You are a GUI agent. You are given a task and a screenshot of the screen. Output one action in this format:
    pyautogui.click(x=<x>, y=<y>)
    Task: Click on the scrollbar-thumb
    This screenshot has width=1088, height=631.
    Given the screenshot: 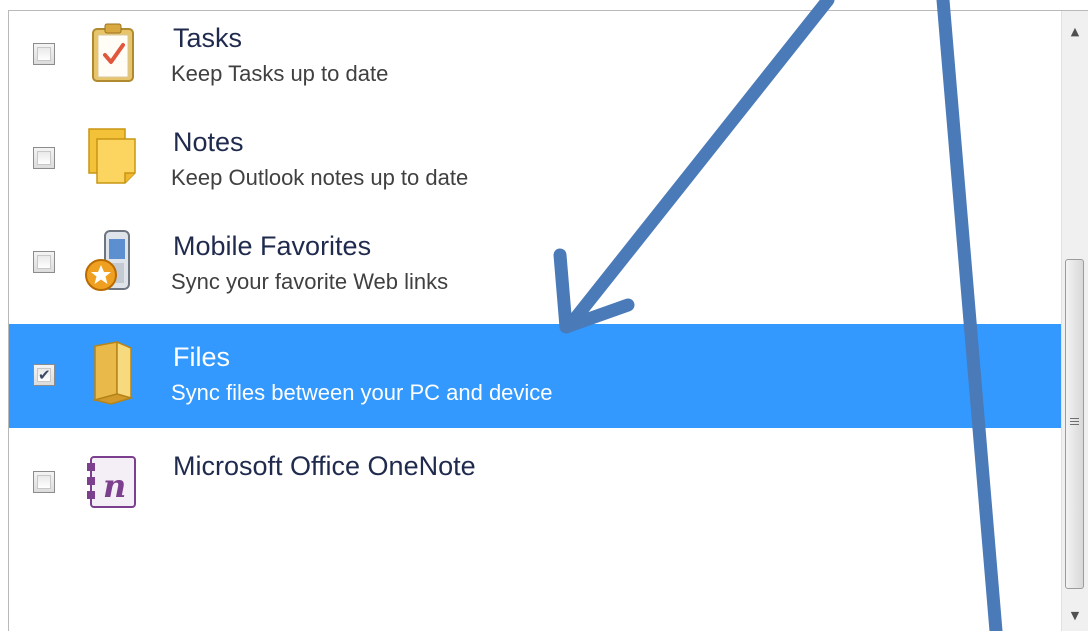 What is the action you would take?
    pyautogui.click(x=1074, y=424)
    